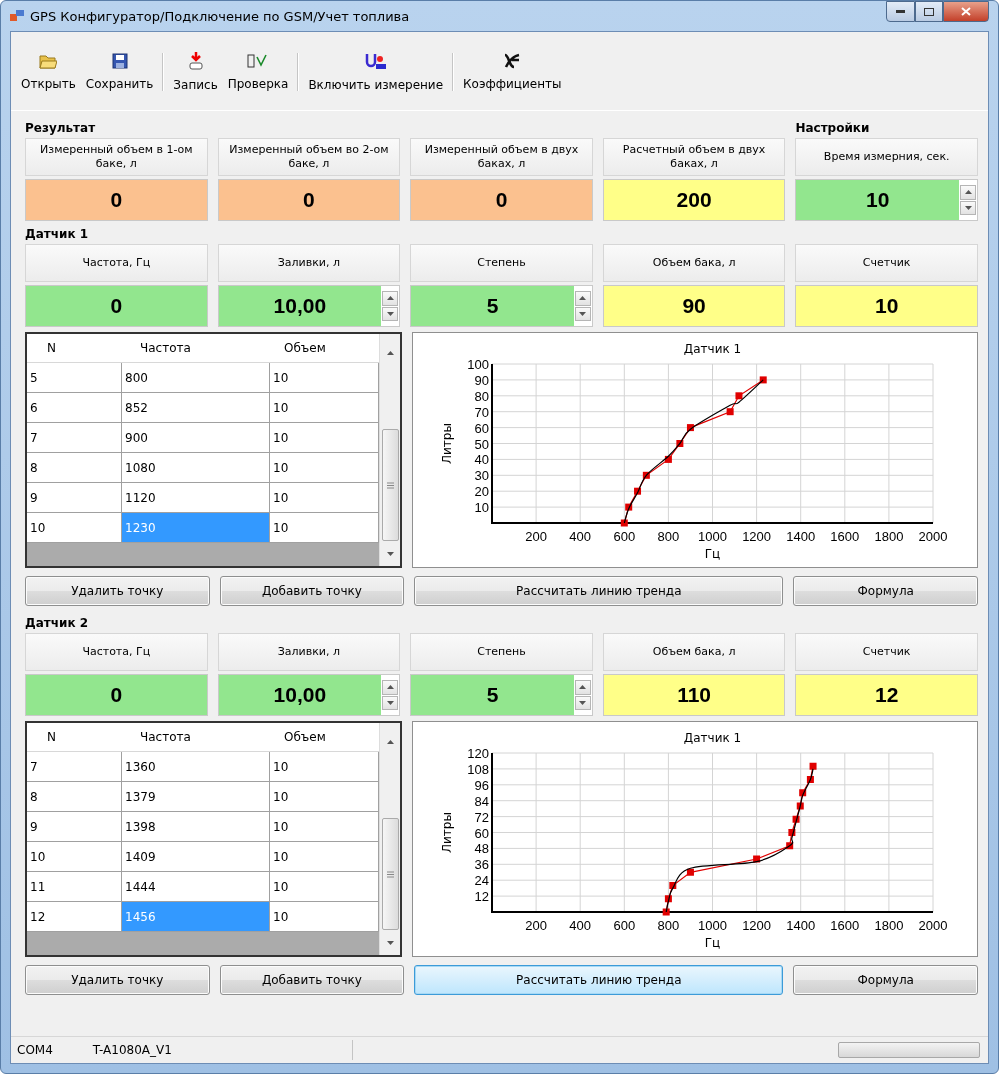 The height and width of the screenshot is (1074, 999). What do you see at coordinates (929, 11) in the screenshot?
I see `maximize-button` at bounding box center [929, 11].